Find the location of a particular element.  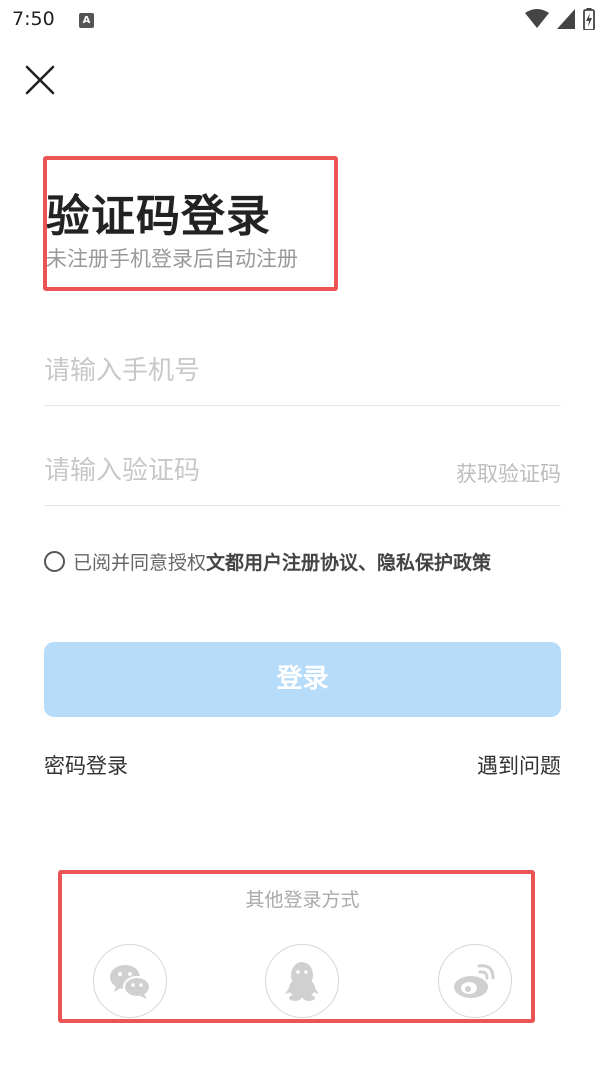

wechat-icon is located at coordinates (130, 982).